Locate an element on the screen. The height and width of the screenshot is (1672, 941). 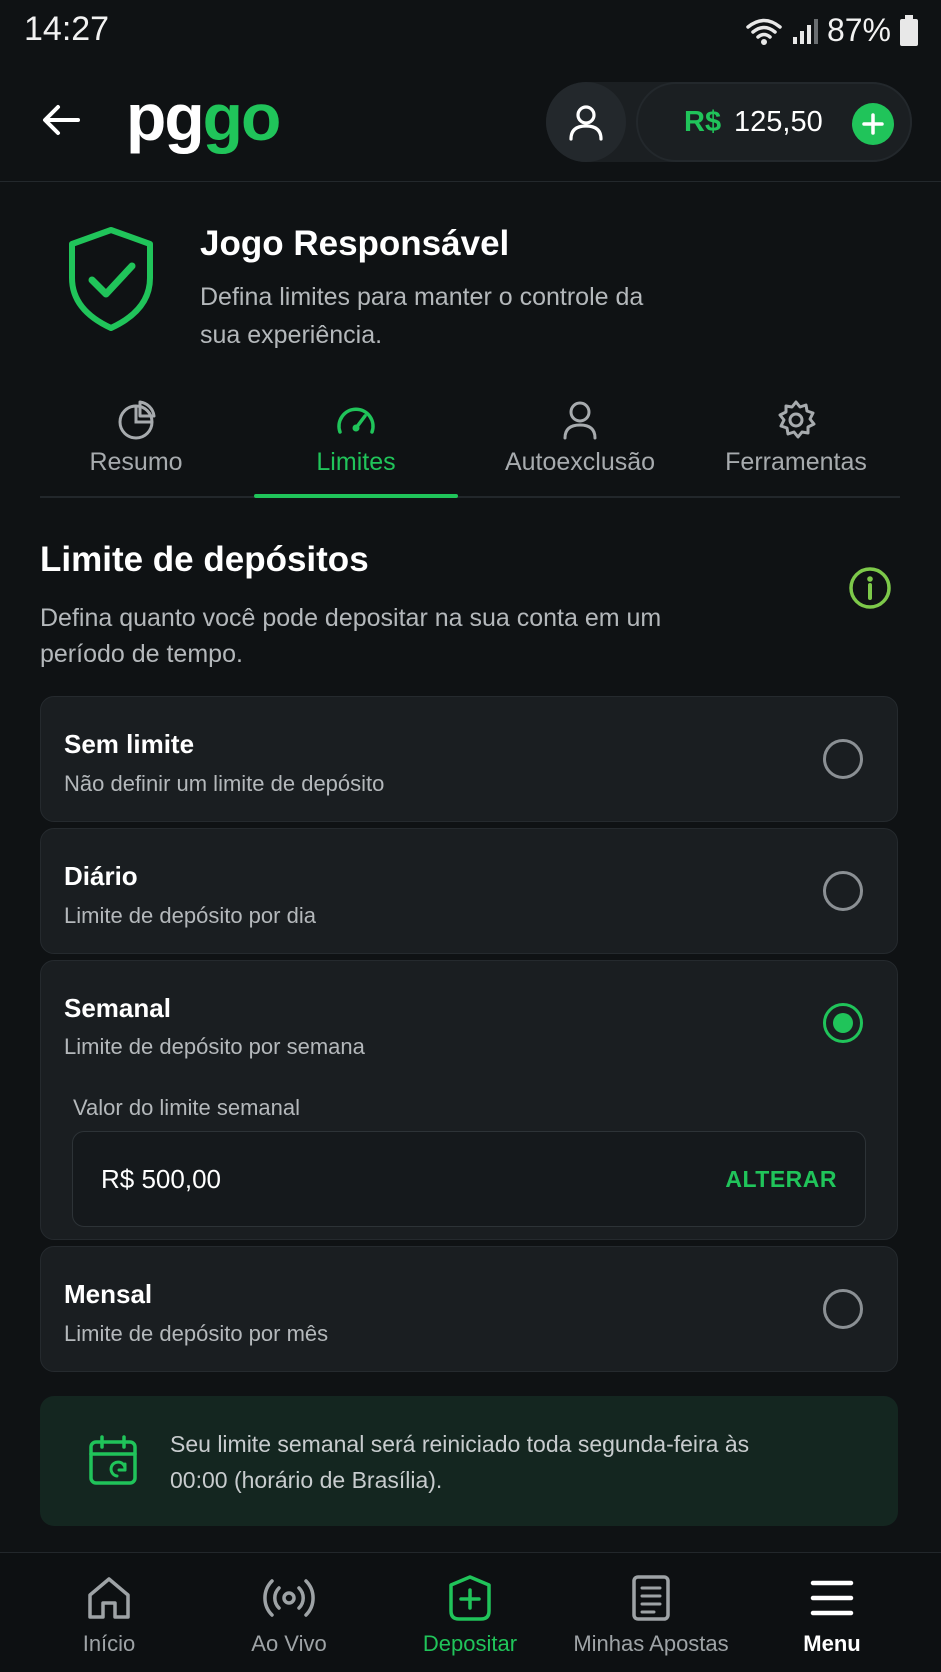
option-subtitle: Limite de depósito por dia is located at coordinates (190, 915).